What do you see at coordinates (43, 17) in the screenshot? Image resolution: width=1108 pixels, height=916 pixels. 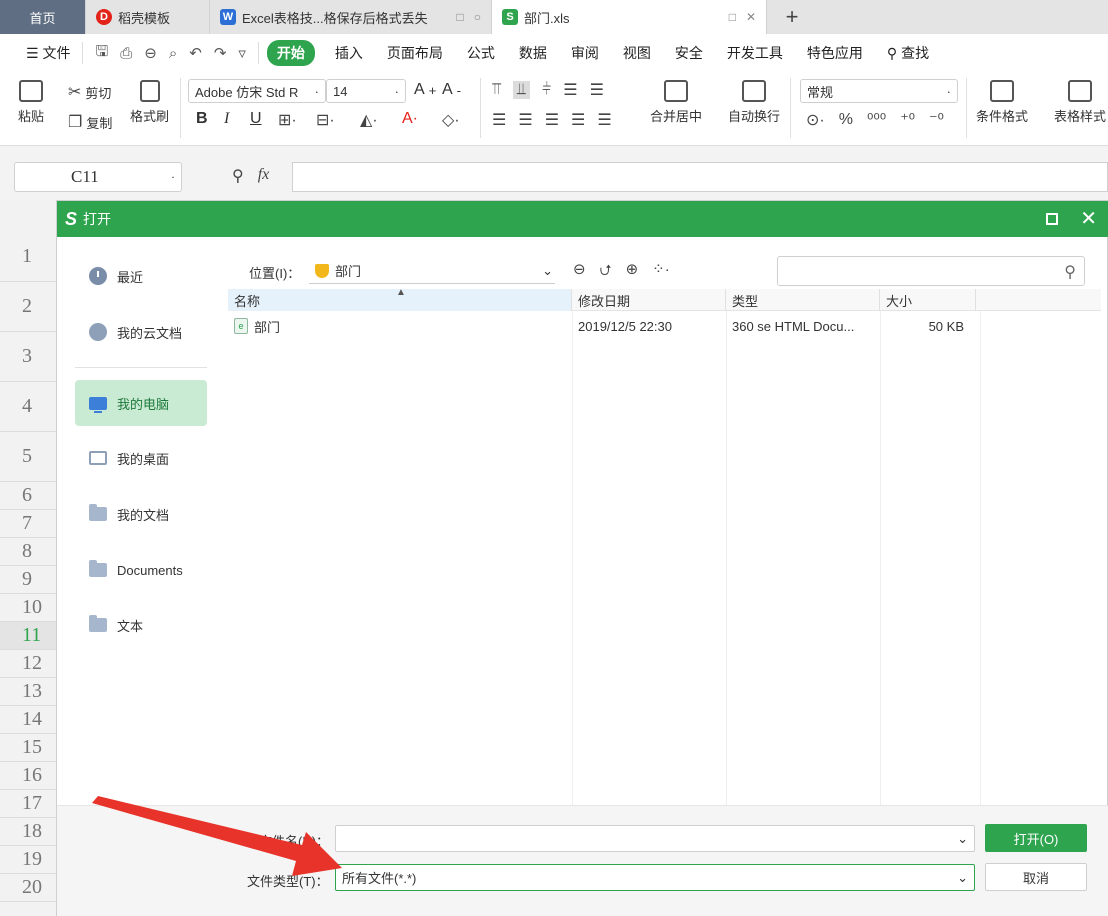 I see `tab-home: 首页` at bounding box center [43, 17].